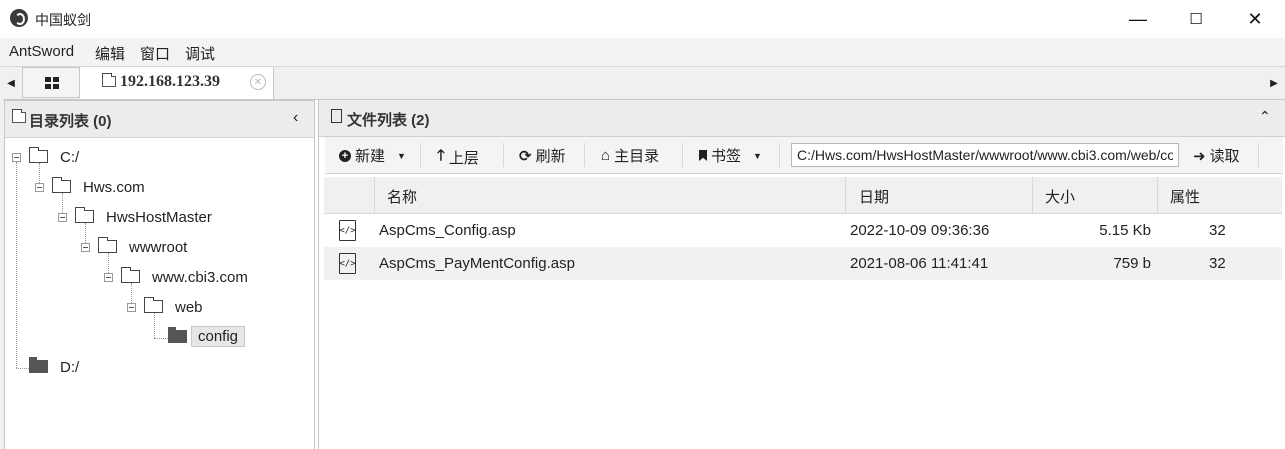 The width and height of the screenshot is (1285, 449). I want to click on new-button-label: 新建, so click(370, 156).